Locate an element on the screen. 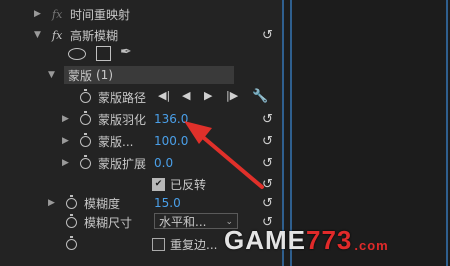 This screenshot has height=266, width=450. time-remap-label: 时间重映射 is located at coordinates (100, 14).